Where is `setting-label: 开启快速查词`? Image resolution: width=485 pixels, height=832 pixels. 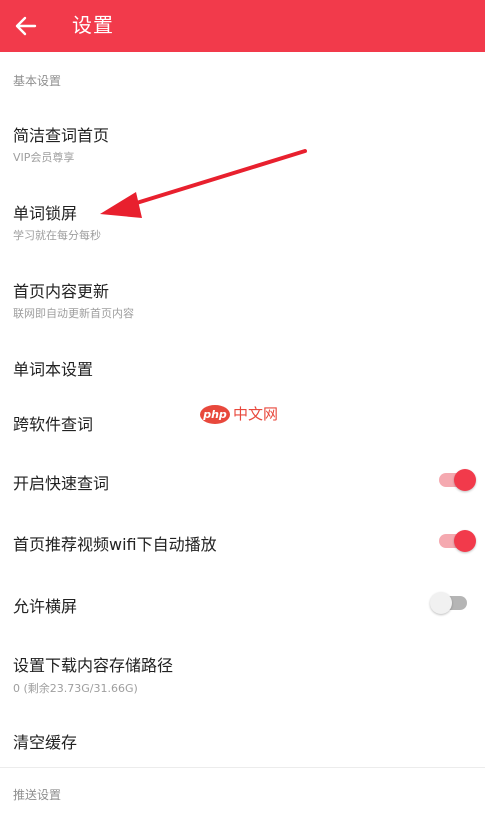
setting-label: 开启快速查词 is located at coordinates (61, 483).